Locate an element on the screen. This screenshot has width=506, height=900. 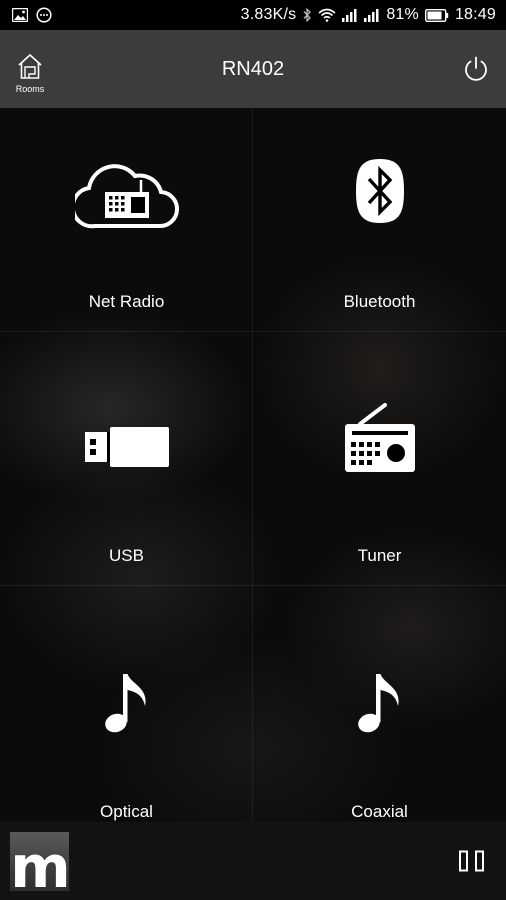
battery-percent: 81% is located at coordinates (402, 14).